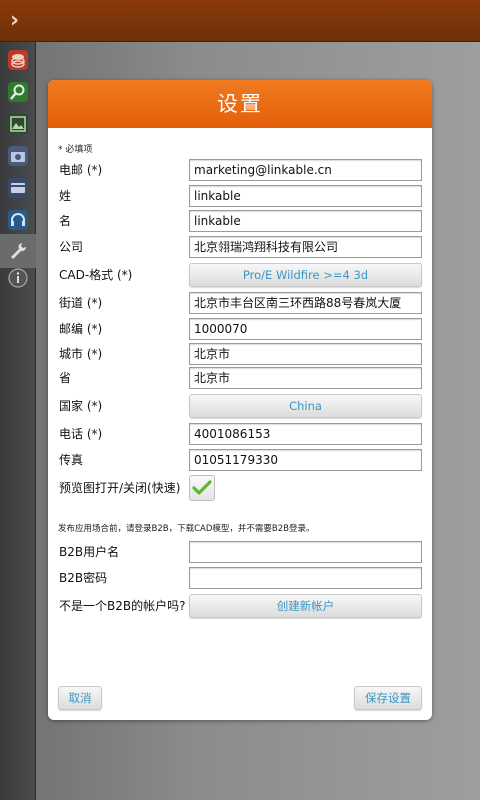  Describe the element at coordinates (122, 606) in the screenshot. I see `no-account-label: 不是一个B2B的帐户吗?` at that location.